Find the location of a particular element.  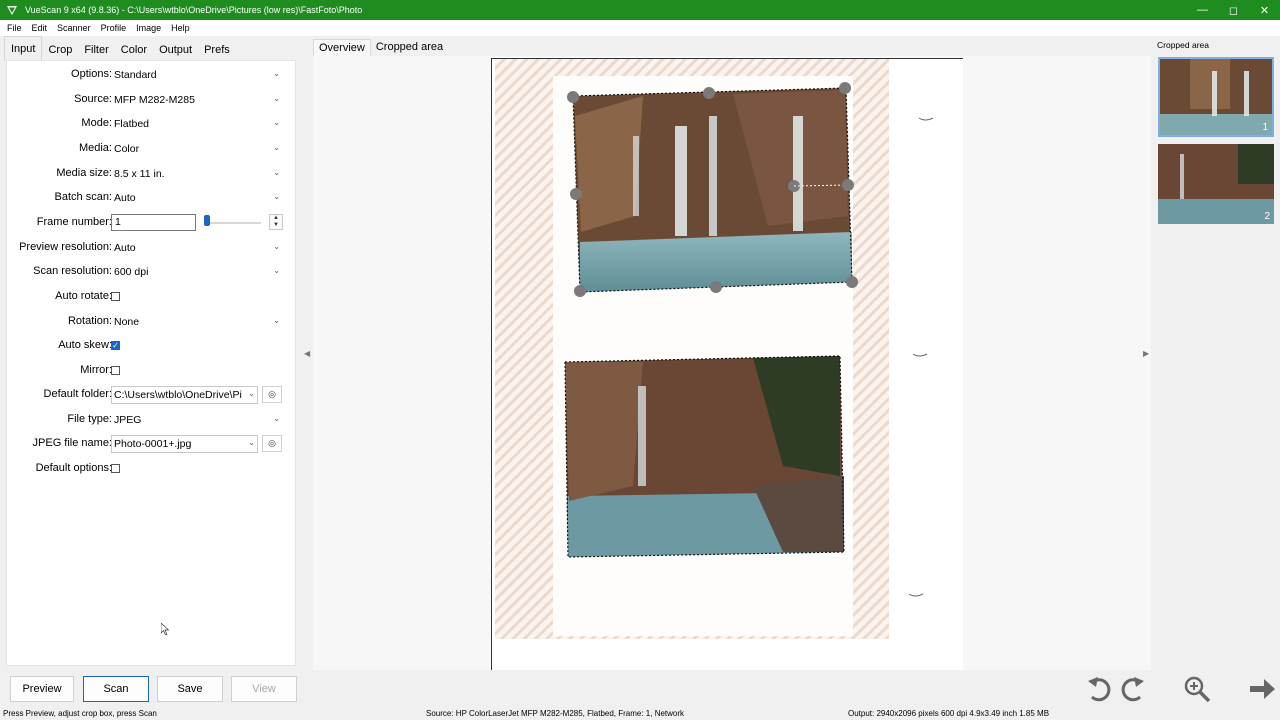

media-size-row: Media size: 8.5 x 11 in. ⌄ is located at coordinates (152, 174).